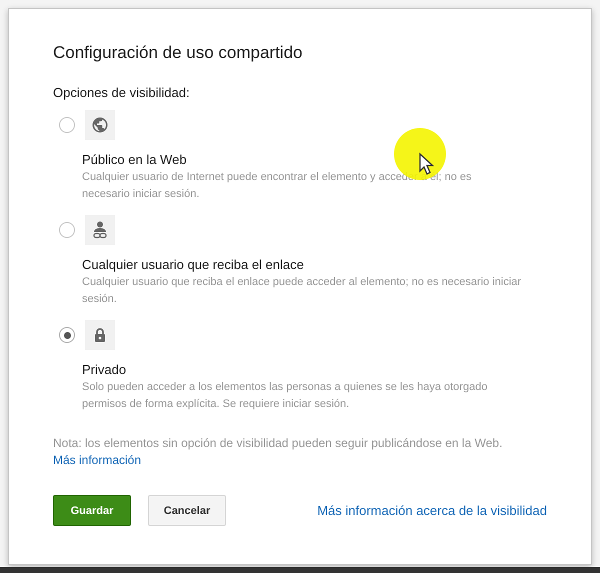 The height and width of the screenshot is (573, 600). What do you see at coordinates (302, 291) in the screenshot?
I see `option-description: Cualquier usuario que reciba el enlace puede acceder al elemento; no es necesario iniciar sesión.` at bounding box center [302, 291].